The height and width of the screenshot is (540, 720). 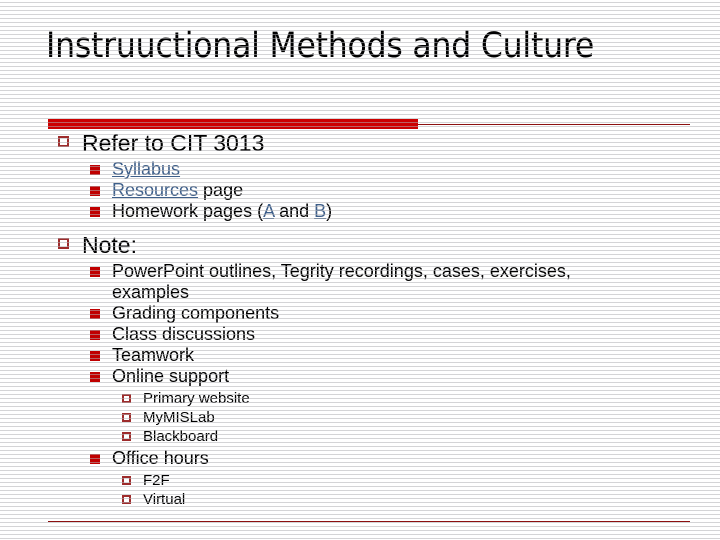 I want to click on bullet-text-blackboard: Blackboard, so click(x=181, y=436).